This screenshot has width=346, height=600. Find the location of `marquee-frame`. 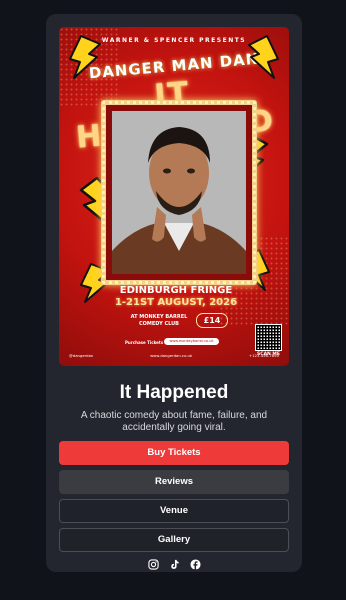

marquee-frame is located at coordinates (179, 192).